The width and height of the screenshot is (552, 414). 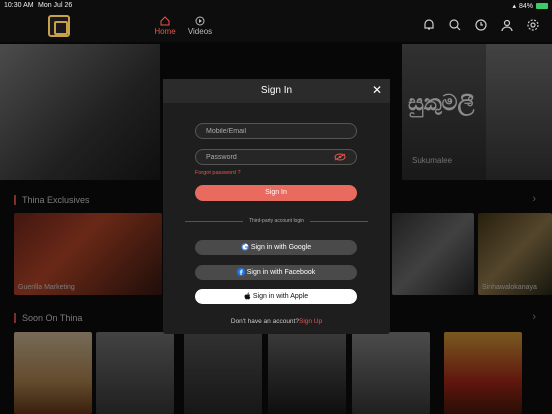 I want to click on close-icon: ✕, so click(x=377, y=90).